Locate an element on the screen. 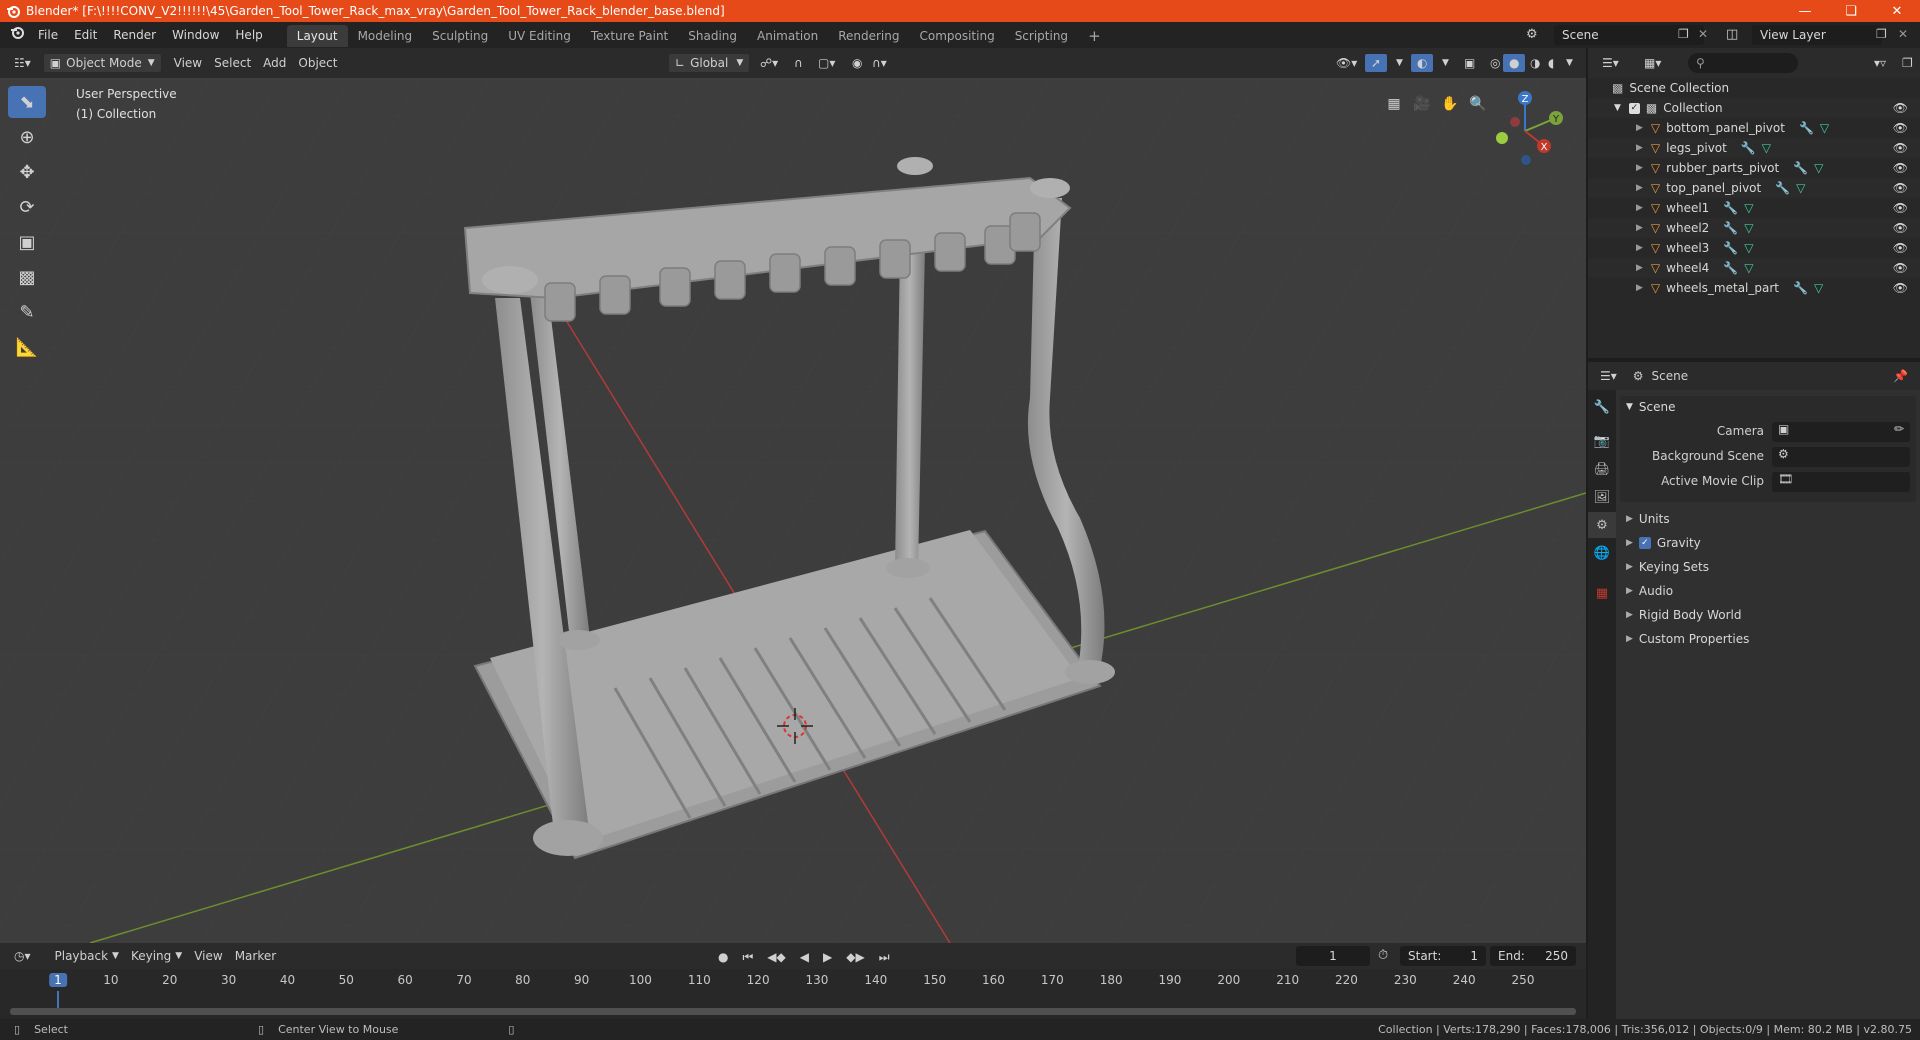 The width and height of the screenshot is (1920, 1040). camera-field: ▣ ✏ is located at coordinates (1841, 432).